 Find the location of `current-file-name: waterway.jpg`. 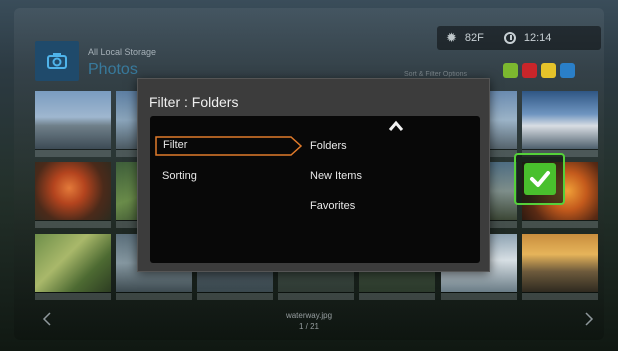

current-file-name: waterway.jpg is located at coordinates (309, 315).